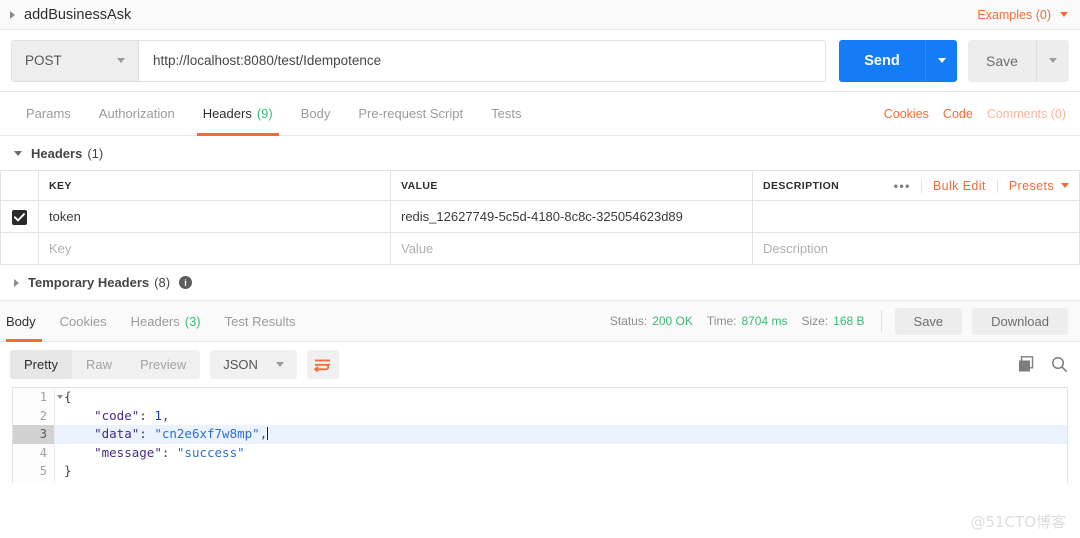  What do you see at coordinates (571, 248) in the screenshot?
I see `new-value-input: Value` at bounding box center [571, 248].